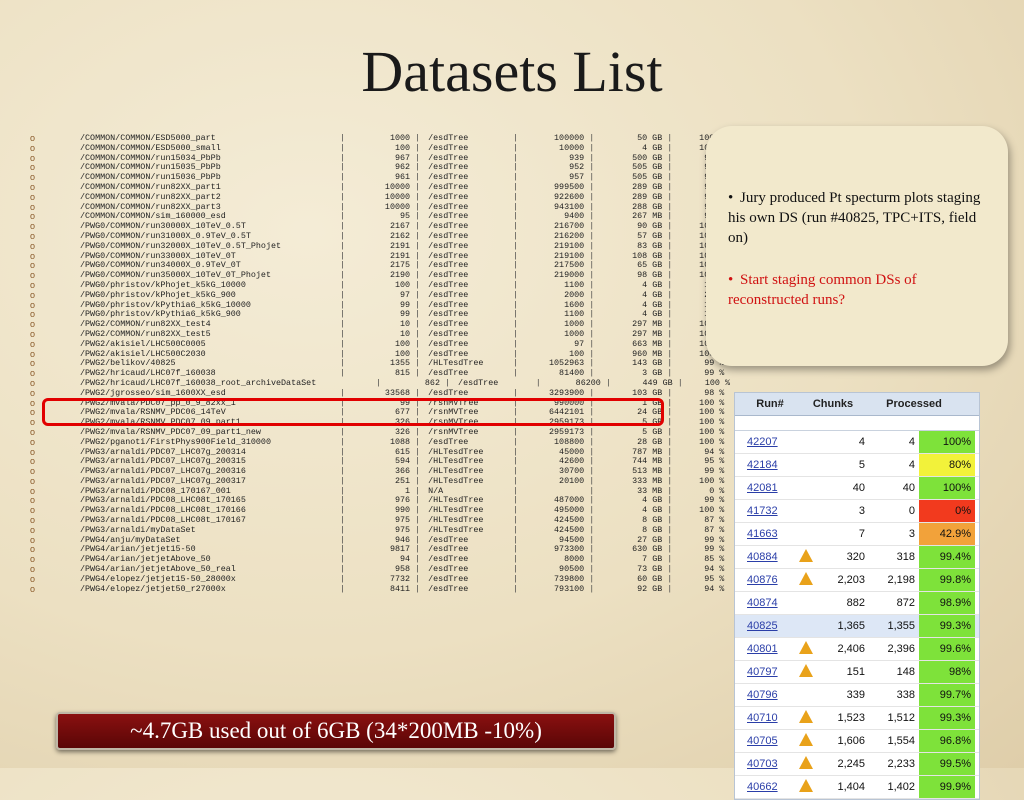 This screenshot has height=800, width=1024. Describe the element at coordinates (851, 626) in the screenshot. I see `run-chunks: 1,365` at that location.